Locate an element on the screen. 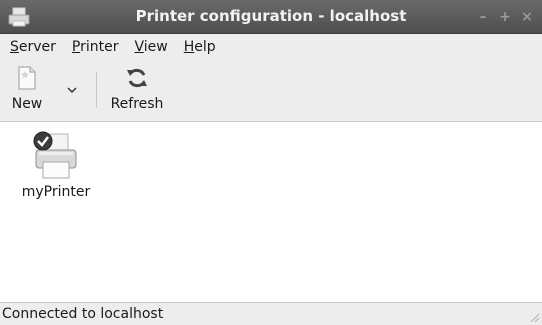 The image size is (542, 325). close-button: × is located at coordinates (527, 17).